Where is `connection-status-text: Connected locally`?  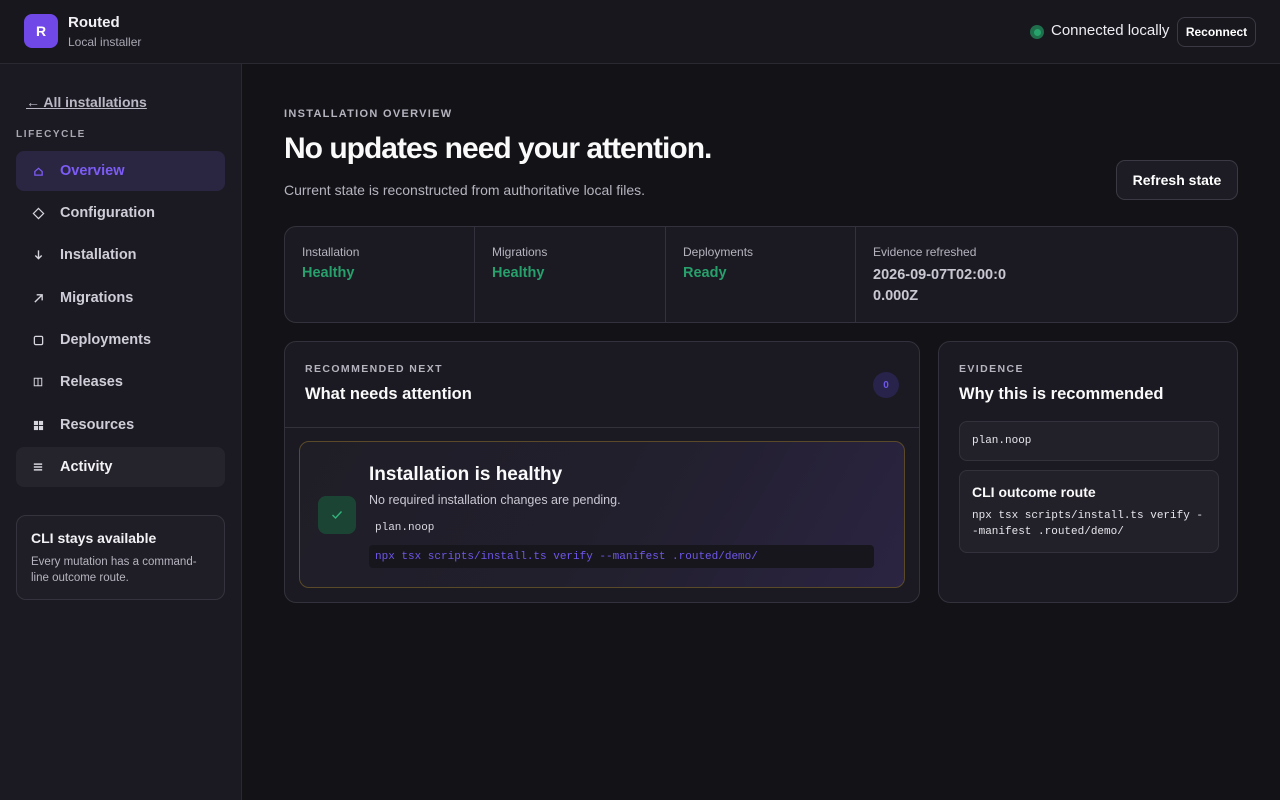 connection-status-text: Connected locally is located at coordinates (1110, 30).